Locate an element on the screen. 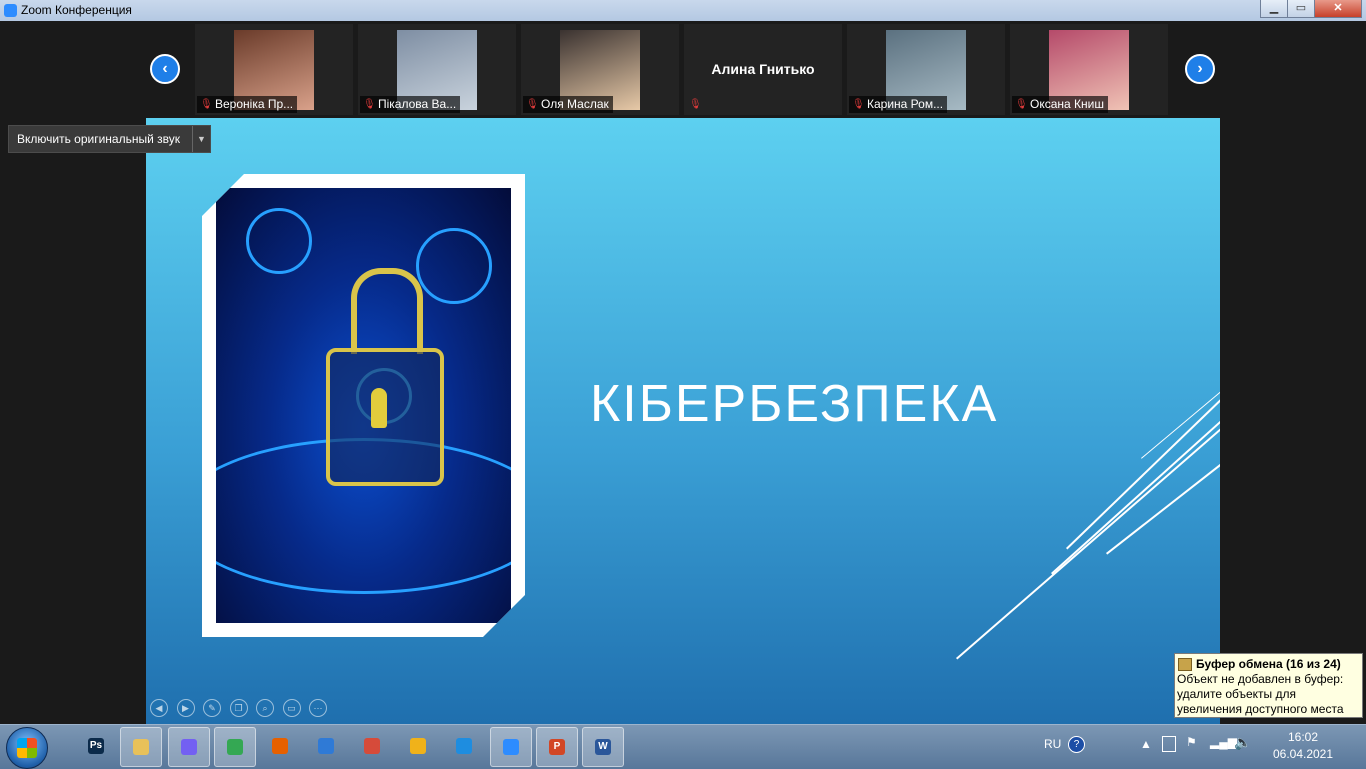 The width and height of the screenshot is (1366, 769). participant-tile: Оля Маслак 🎙 is located at coordinates (600, 69).